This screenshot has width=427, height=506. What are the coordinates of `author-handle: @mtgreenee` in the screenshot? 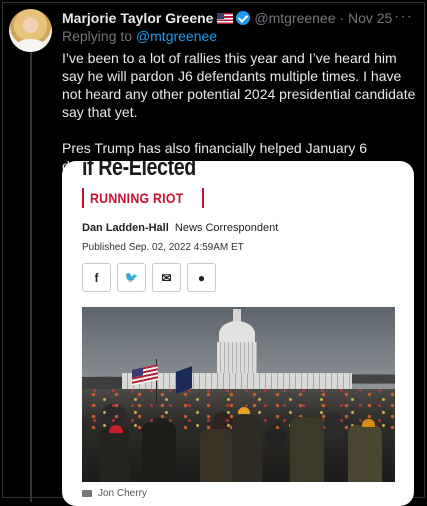 It's located at (294, 18).